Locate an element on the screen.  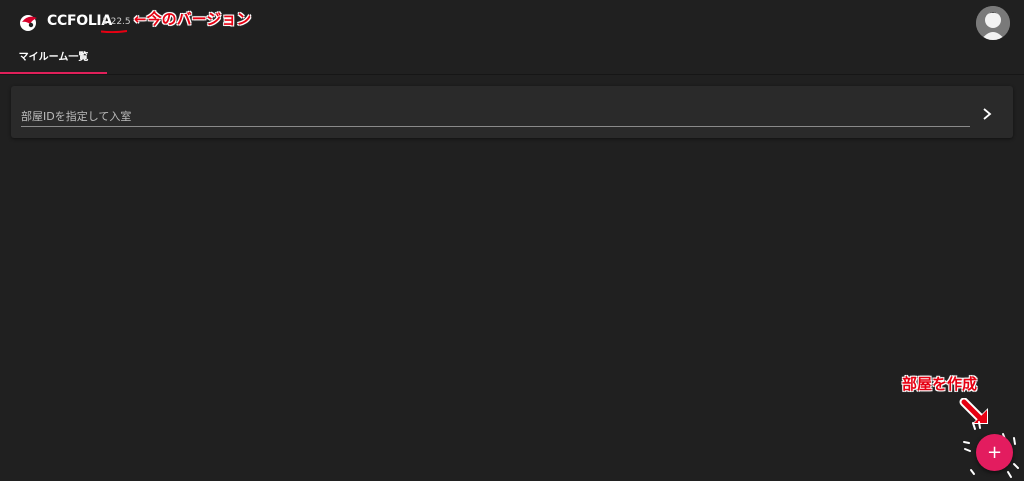
tab-label: マイルーム一覧 is located at coordinates (53, 57).